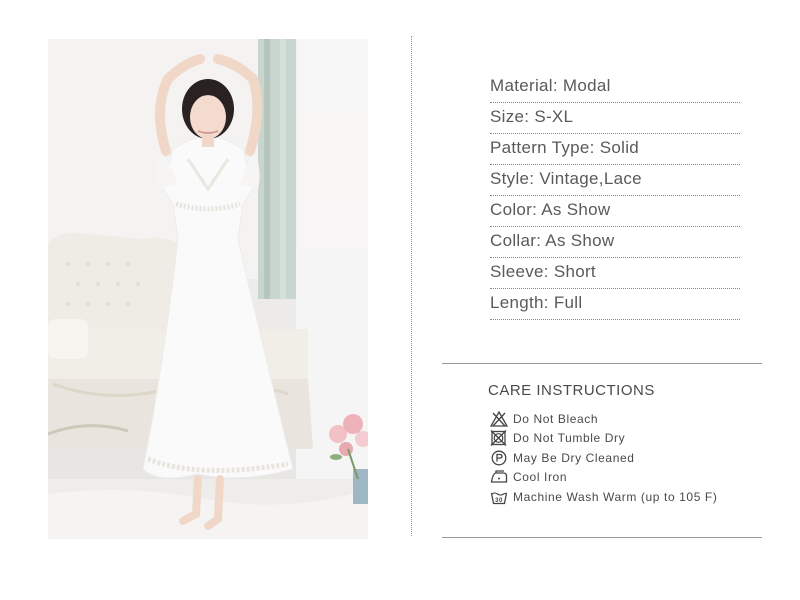 Image resolution: width=800 pixels, height=600 pixels. What do you see at coordinates (68, 339) in the screenshot?
I see `cushion` at bounding box center [68, 339].